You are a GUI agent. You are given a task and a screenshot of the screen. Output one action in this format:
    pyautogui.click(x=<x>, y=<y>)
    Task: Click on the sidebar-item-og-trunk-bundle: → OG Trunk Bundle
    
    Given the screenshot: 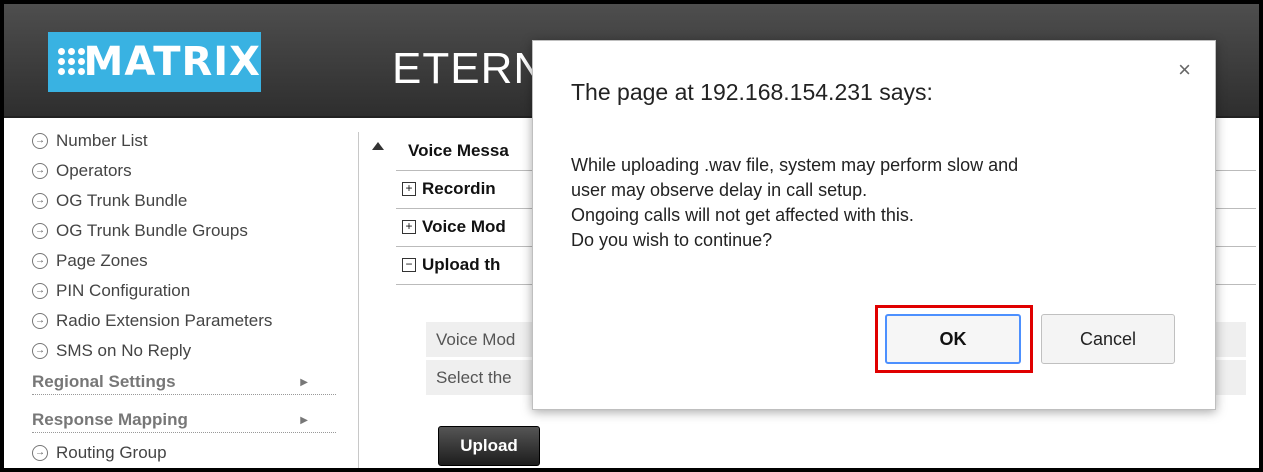 What is the action you would take?
    pyautogui.click(x=109, y=201)
    